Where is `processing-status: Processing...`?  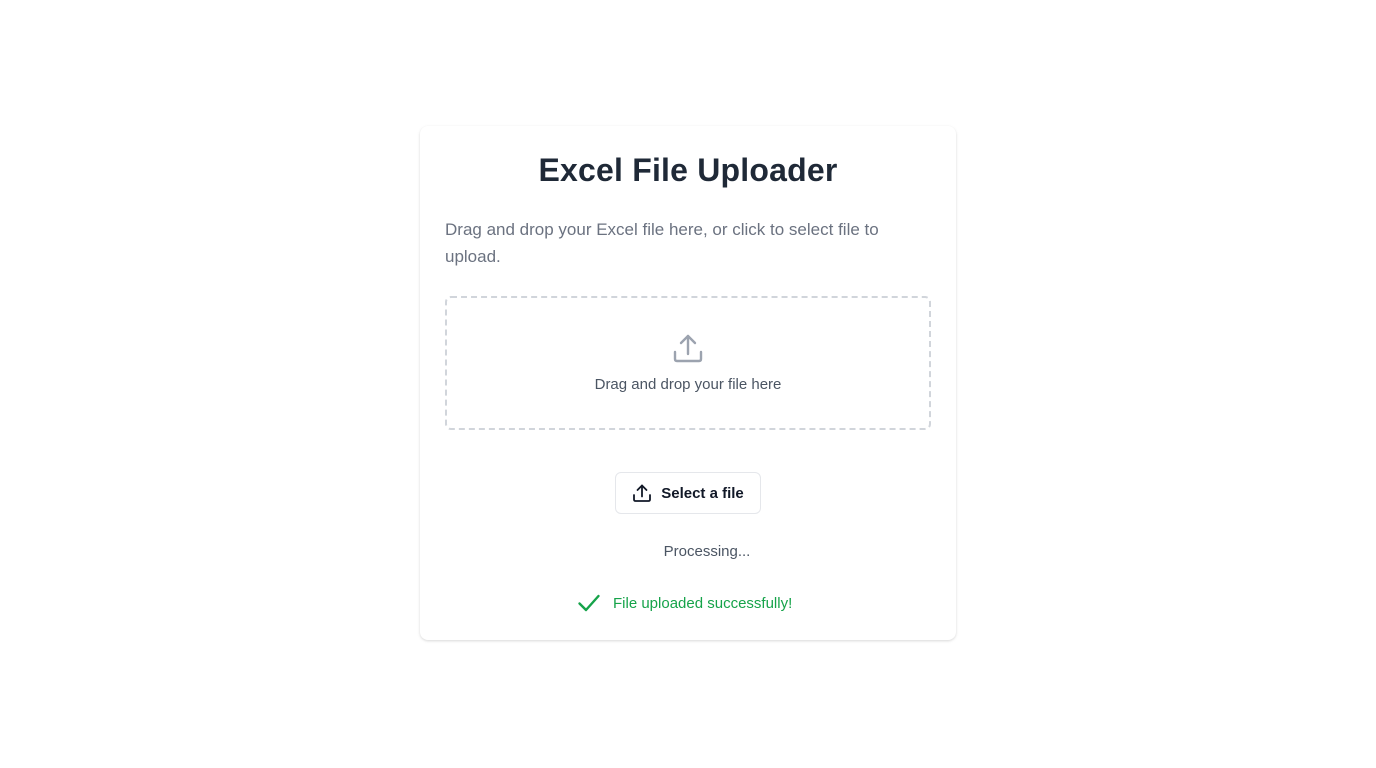
processing-status: Processing... is located at coordinates (707, 551).